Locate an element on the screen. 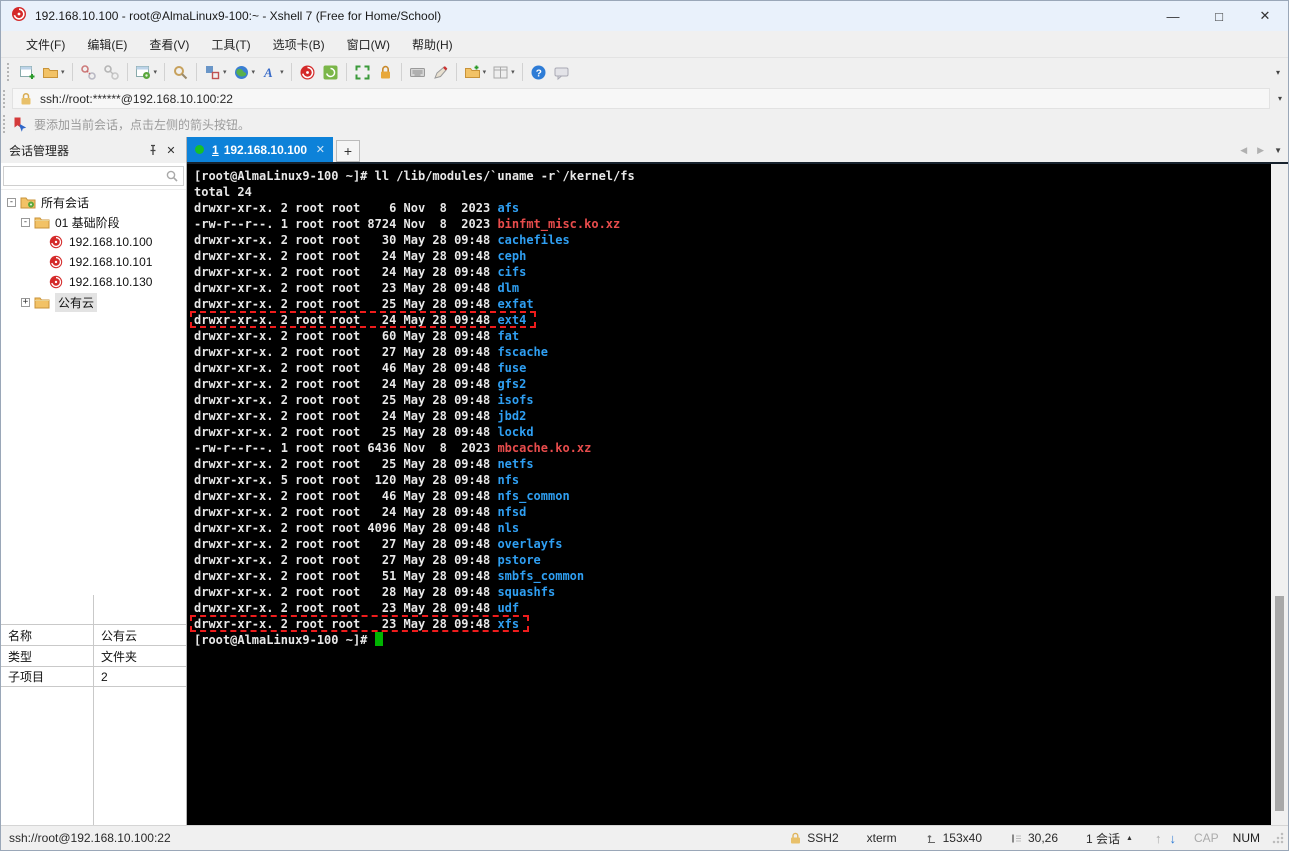 This screenshot has width=1289, height=851. new-session-icon is located at coordinates (27, 72).